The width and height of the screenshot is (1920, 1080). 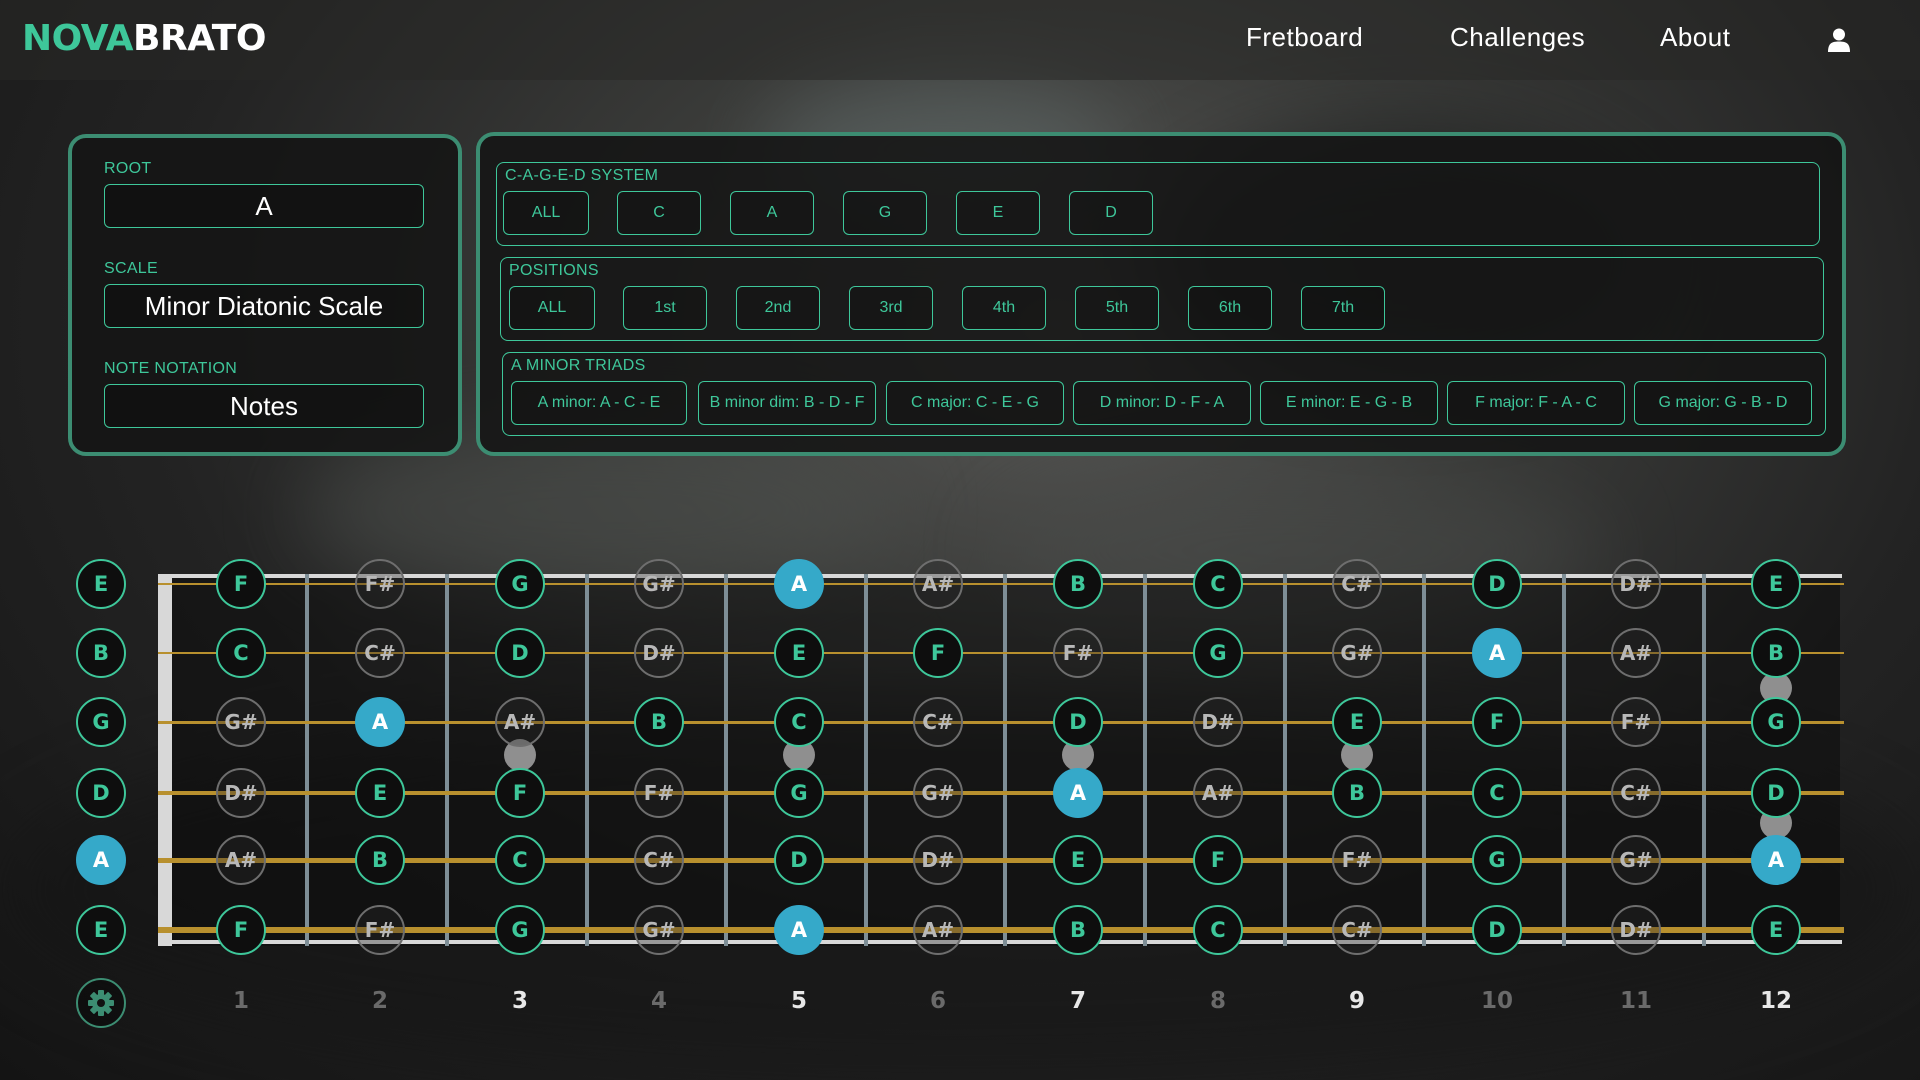 I want to click on position-button-5th: 5th, so click(x=1117, y=308).